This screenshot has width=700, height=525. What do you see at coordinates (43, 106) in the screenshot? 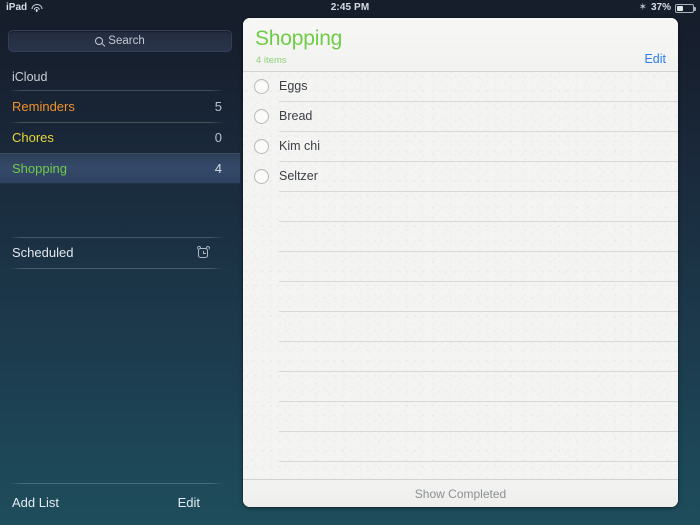
I see `sidebar-item-label: Reminders` at bounding box center [43, 106].